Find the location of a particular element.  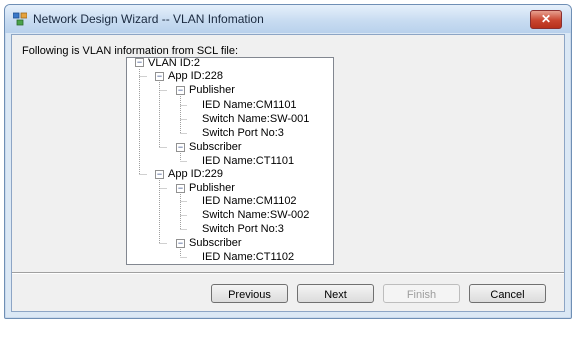

expand-app1-publisher-toggle: − is located at coordinates (180, 90).